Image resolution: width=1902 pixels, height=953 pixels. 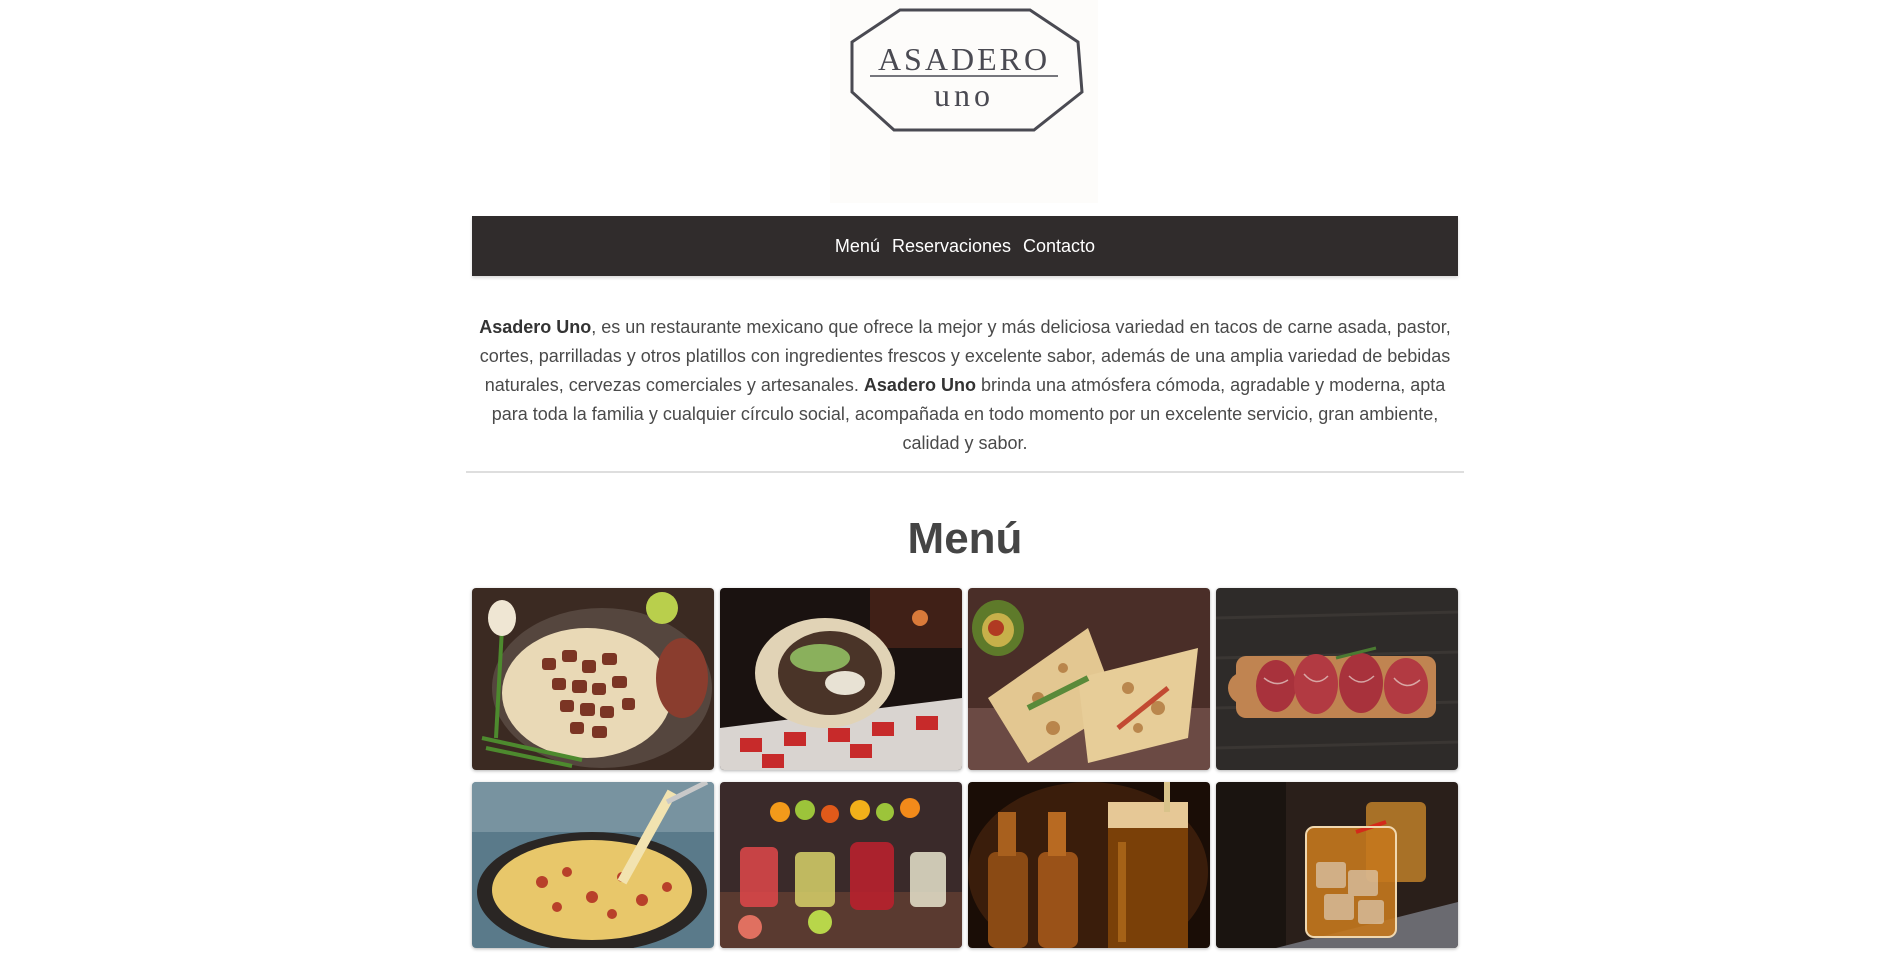 What do you see at coordinates (964, 59) in the screenshot?
I see `logo-line1: ASADERO` at bounding box center [964, 59].